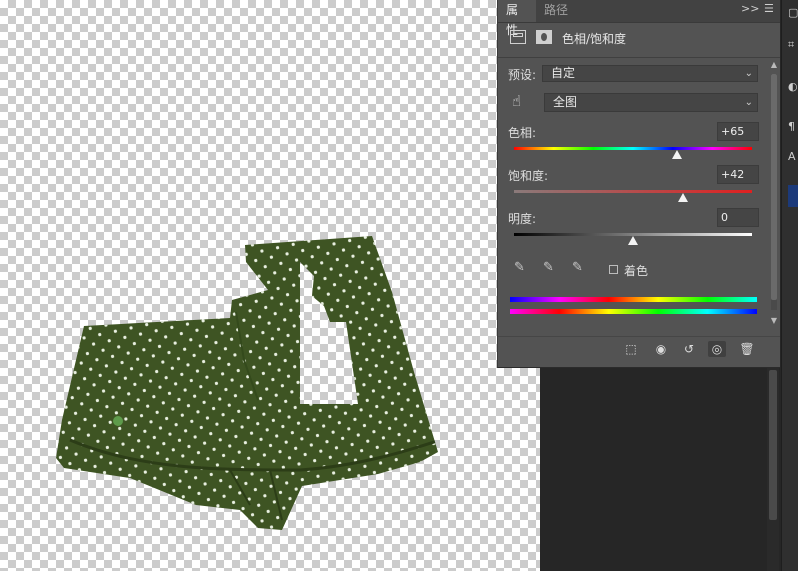  I want to click on saturation-slider-thumb, so click(682, 197).